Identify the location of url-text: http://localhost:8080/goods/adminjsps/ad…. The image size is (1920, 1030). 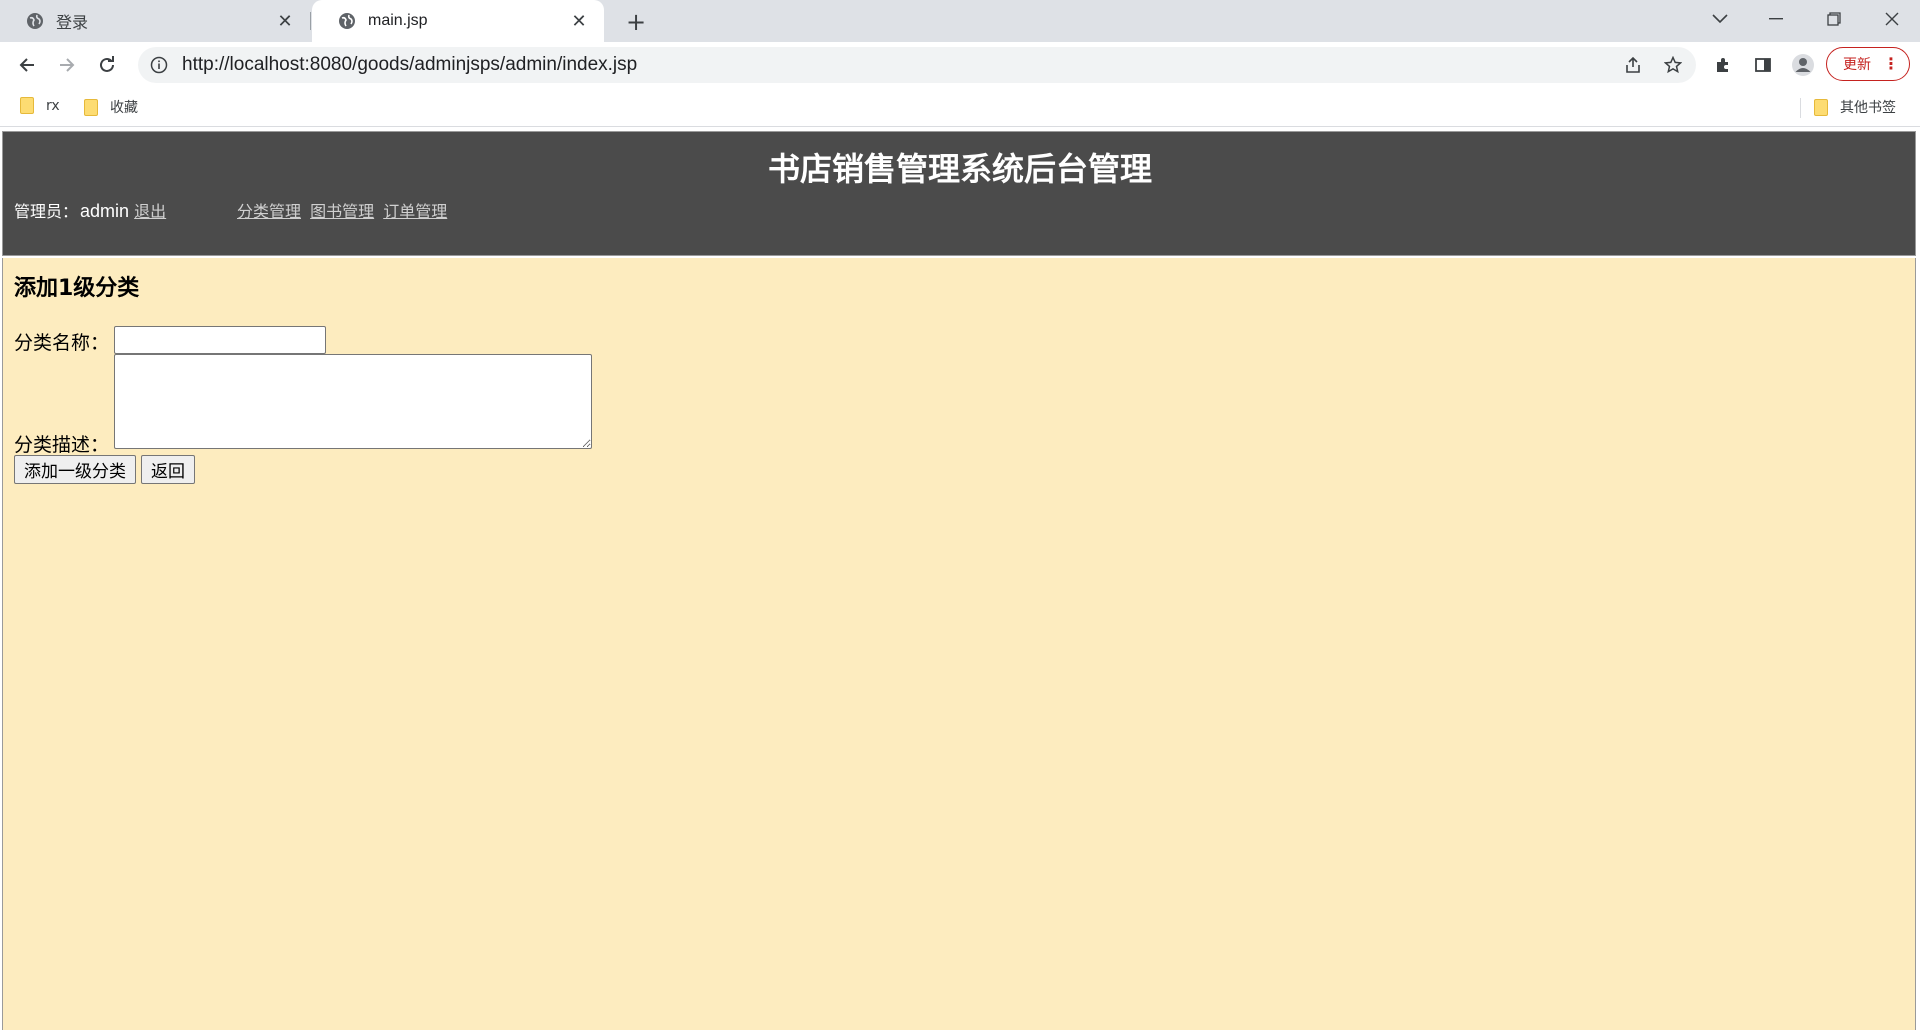
(410, 64).